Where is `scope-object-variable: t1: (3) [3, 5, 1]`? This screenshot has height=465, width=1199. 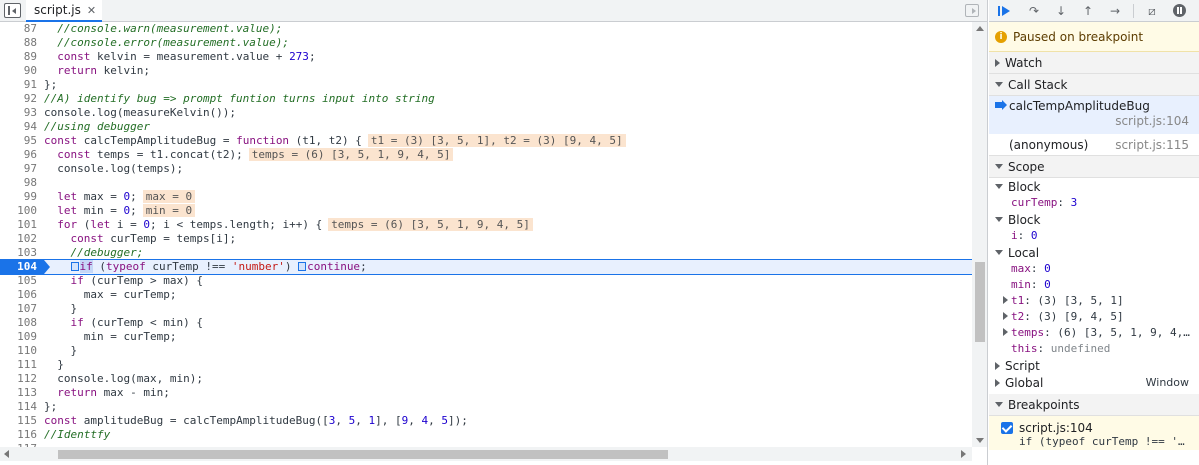
scope-object-variable: t1: (3) [3, 5, 1] is located at coordinates (1094, 301).